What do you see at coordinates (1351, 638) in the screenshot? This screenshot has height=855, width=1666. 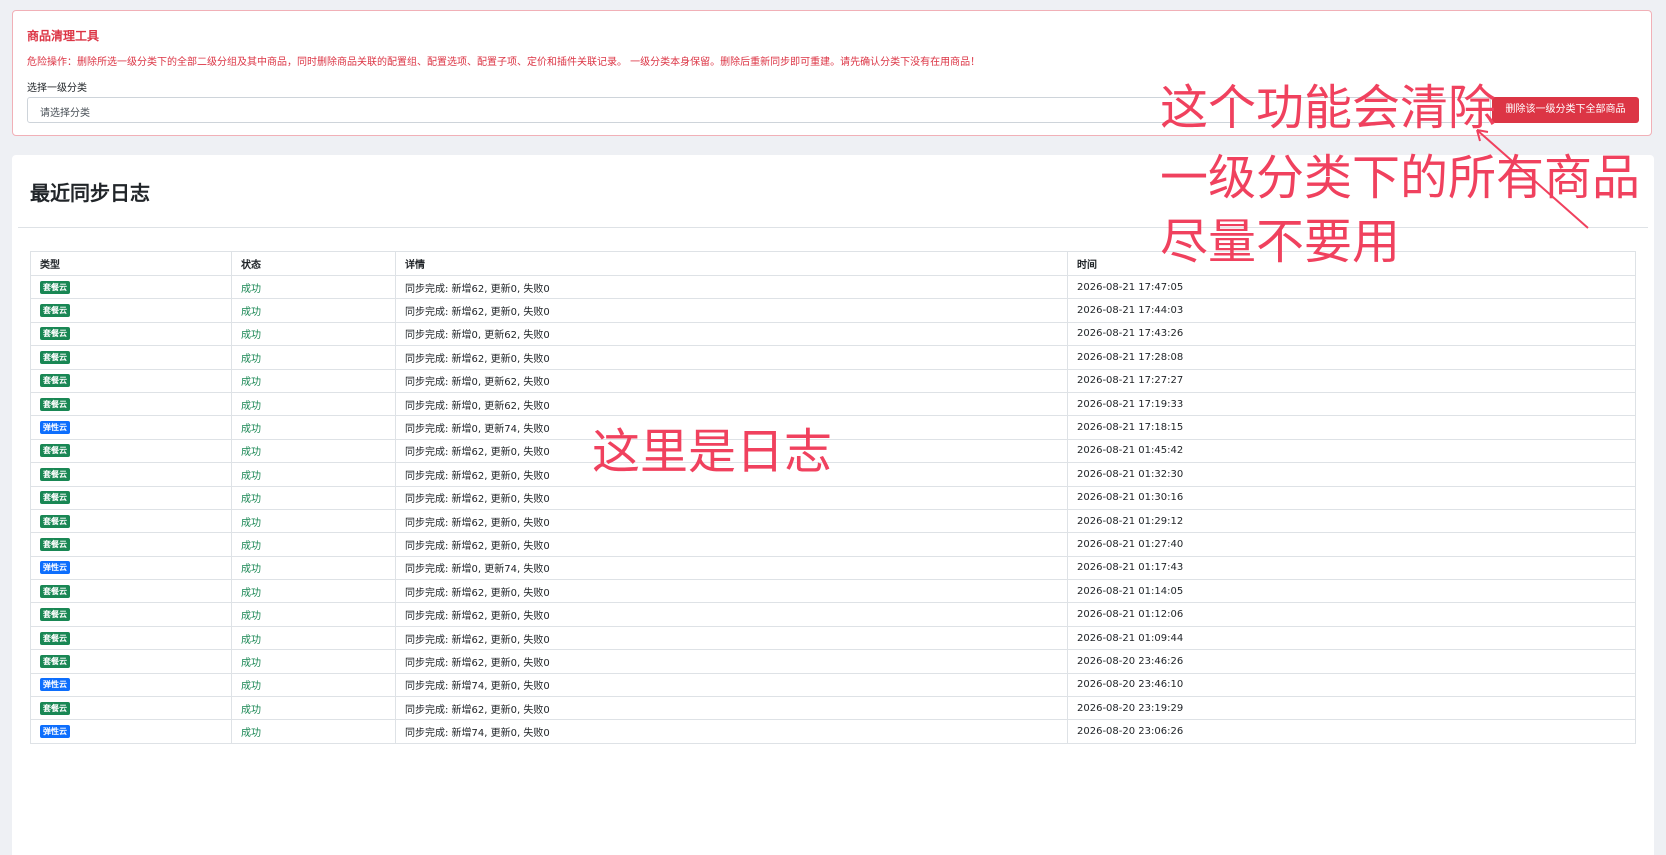 I see `cell-time: 2026-08-21 01:09:44` at bounding box center [1351, 638].